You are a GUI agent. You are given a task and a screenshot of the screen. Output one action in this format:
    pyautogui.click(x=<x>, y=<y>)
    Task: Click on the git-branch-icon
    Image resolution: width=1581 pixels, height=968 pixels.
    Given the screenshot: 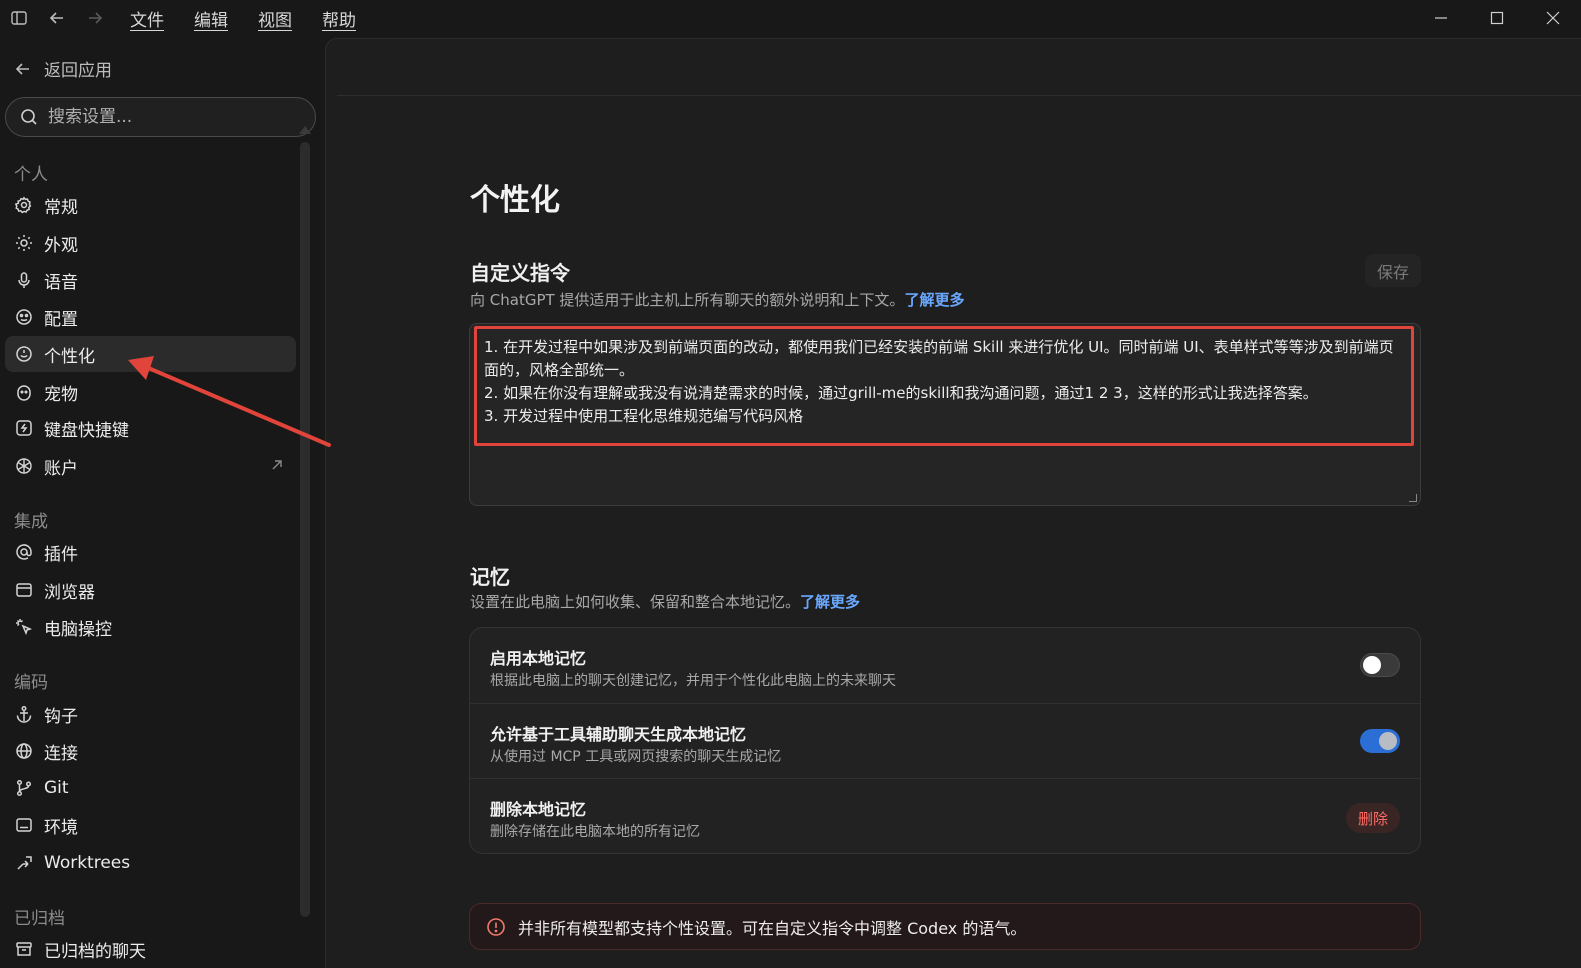 What is the action you would take?
    pyautogui.click(x=24, y=788)
    